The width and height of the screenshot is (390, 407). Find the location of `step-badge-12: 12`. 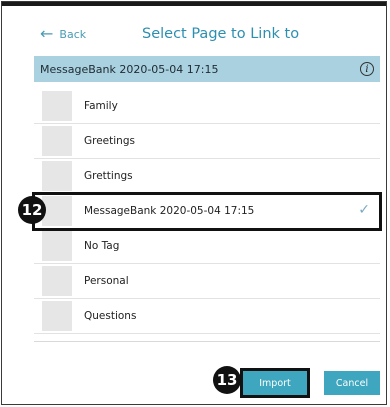

step-badge-12: 12 is located at coordinates (32, 210).